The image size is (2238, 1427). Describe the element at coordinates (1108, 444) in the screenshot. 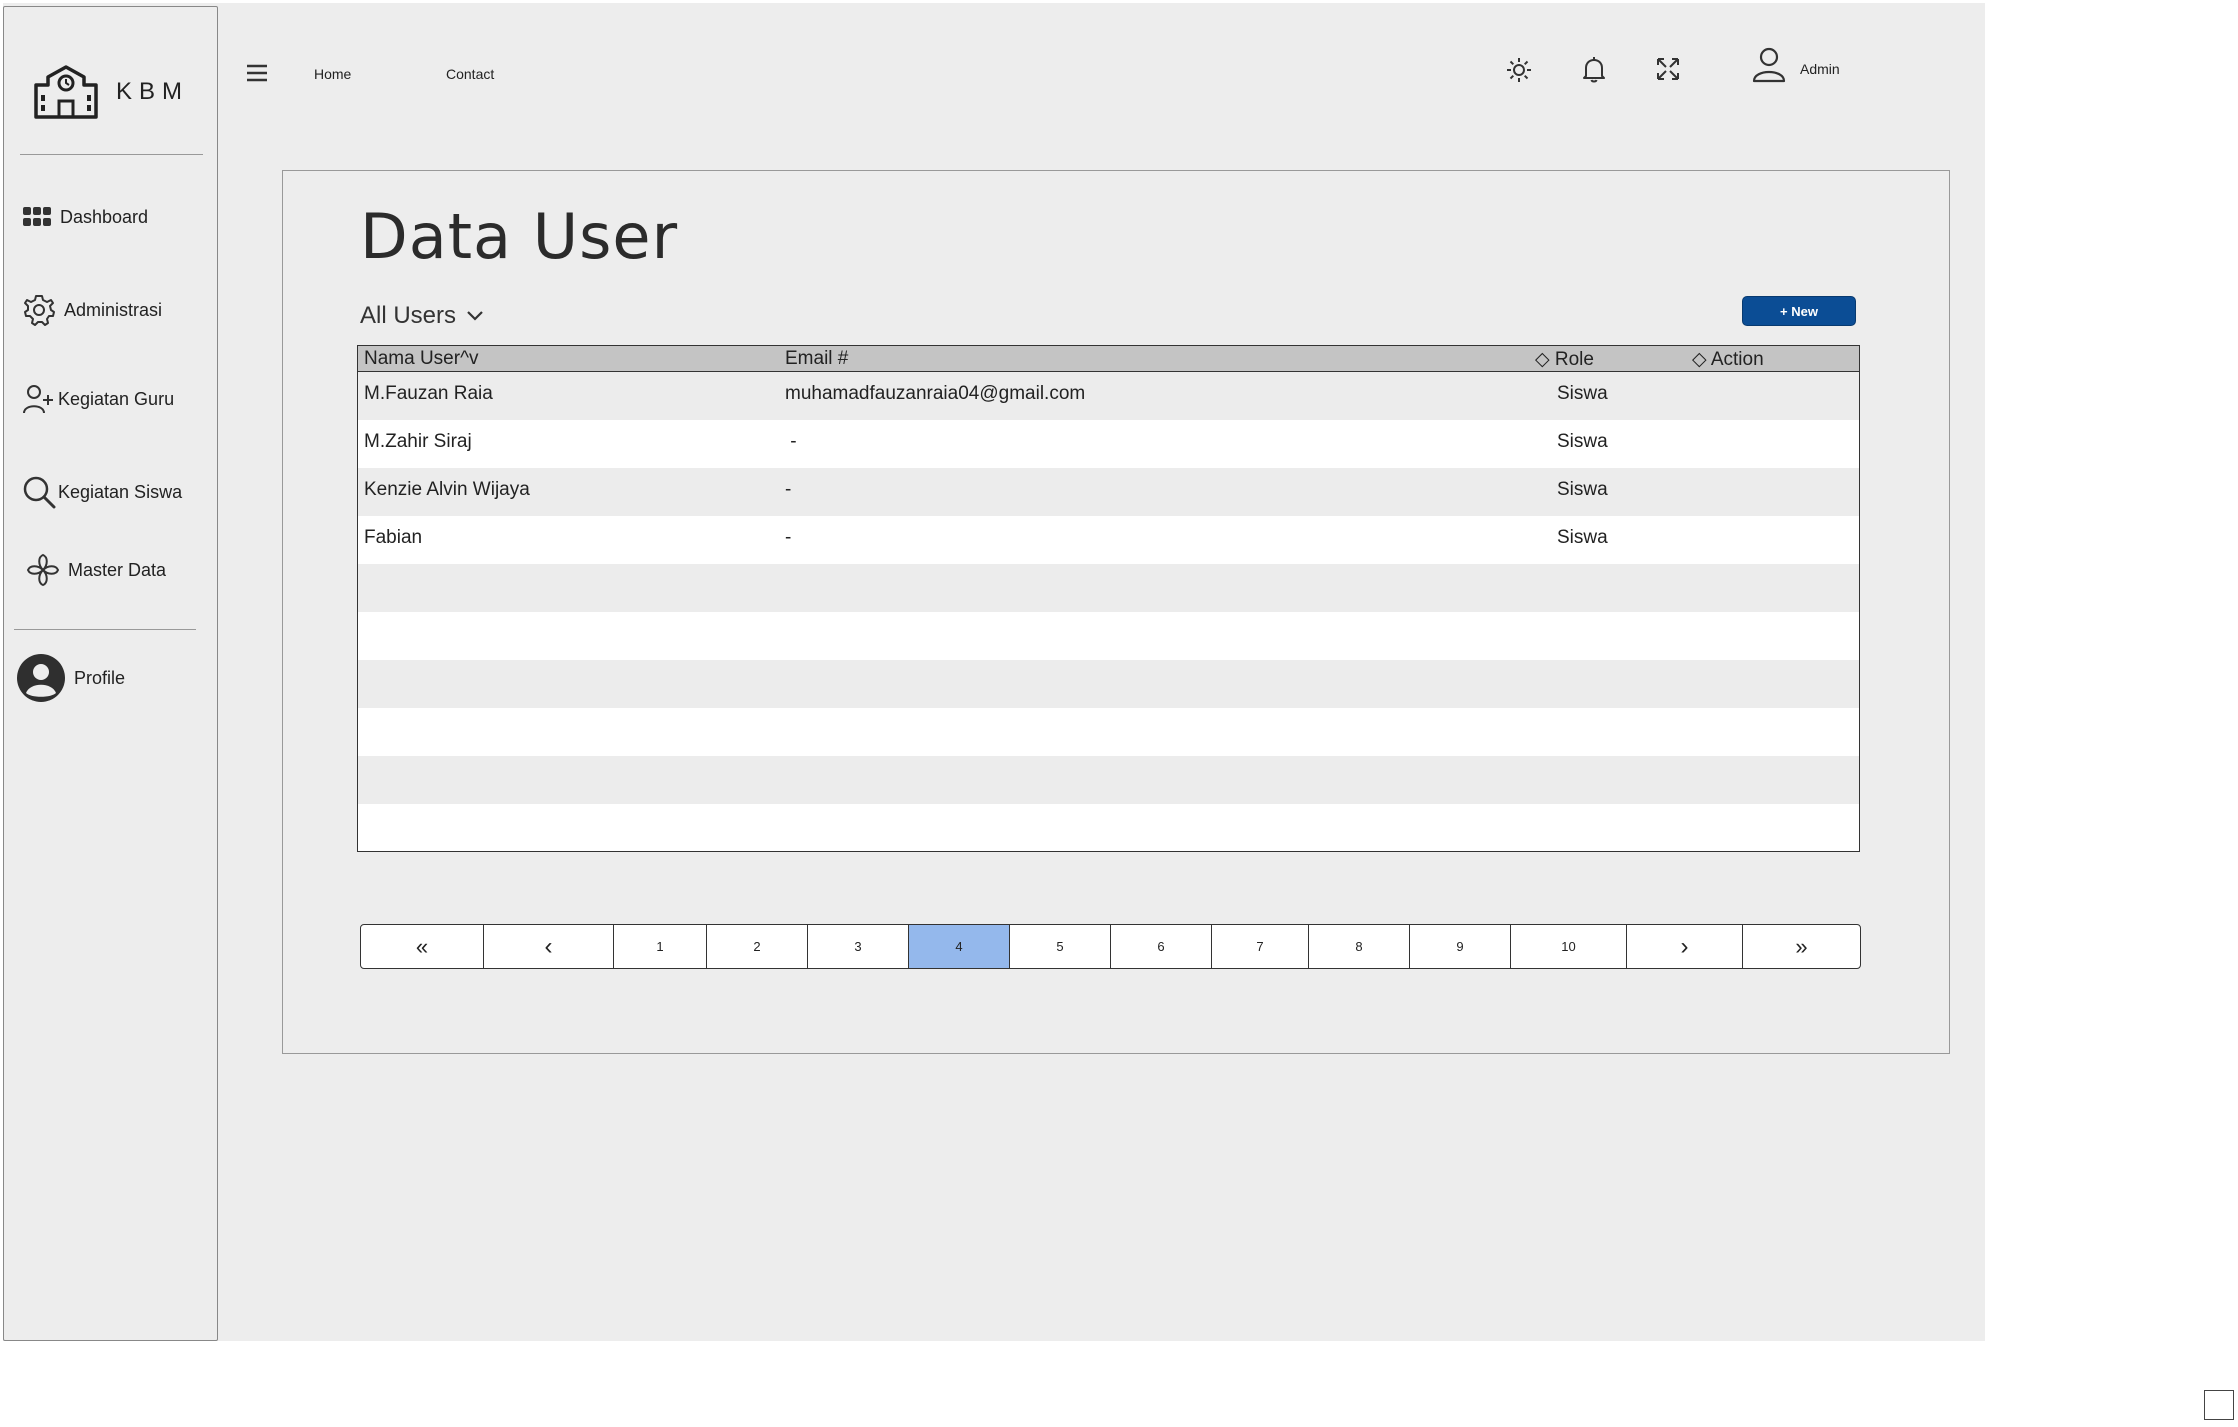

I see `table-row: M.Zahir Siraj - Siswa` at that location.